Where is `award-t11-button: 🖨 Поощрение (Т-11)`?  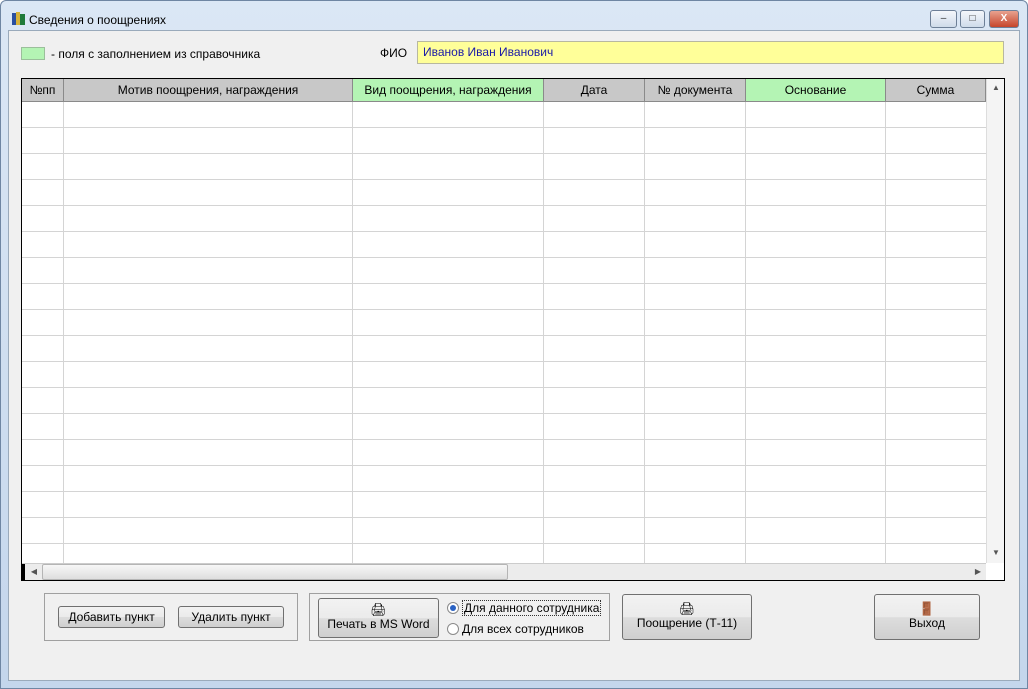
award-t11-button: 🖨 Поощрение (Т-11) is located at coordinates (687, 617).